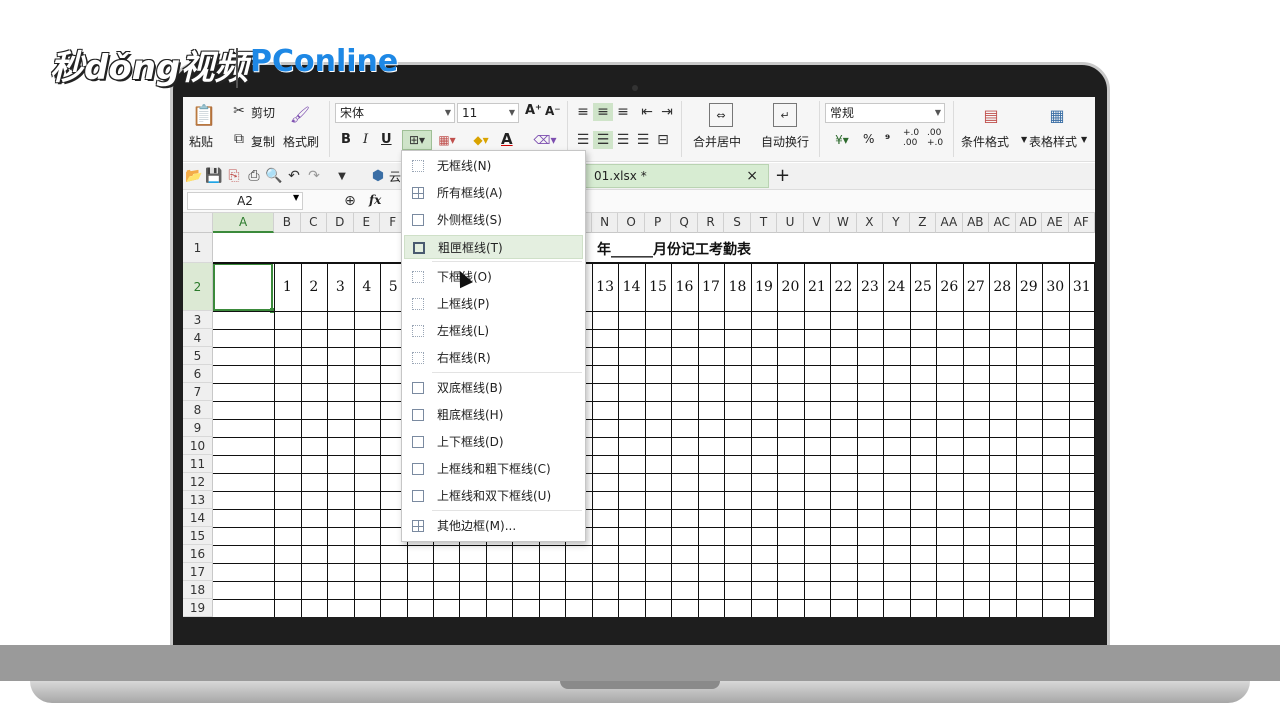 This screenshot has width=1280, height=720. Describe the element at coordinates (367, 223) in the screenshot. I see `column-header-e: E` at that location.